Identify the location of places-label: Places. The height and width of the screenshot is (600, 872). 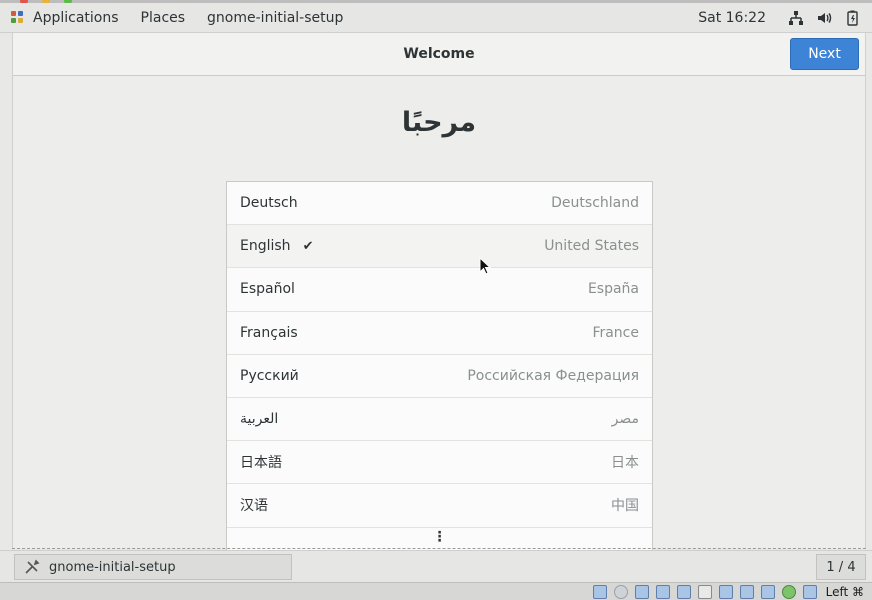
(163, 17).